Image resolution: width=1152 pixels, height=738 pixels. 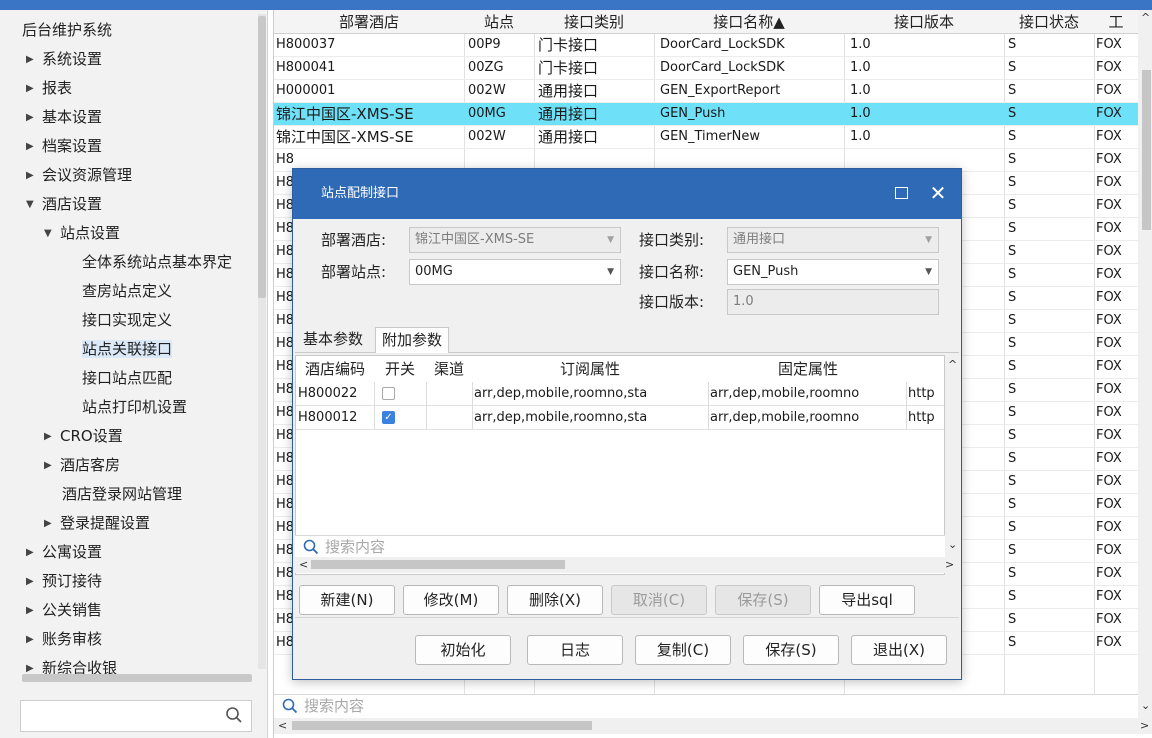 I want to click on cell-name: GEN_ExportReport, so click(x=720, y=90).